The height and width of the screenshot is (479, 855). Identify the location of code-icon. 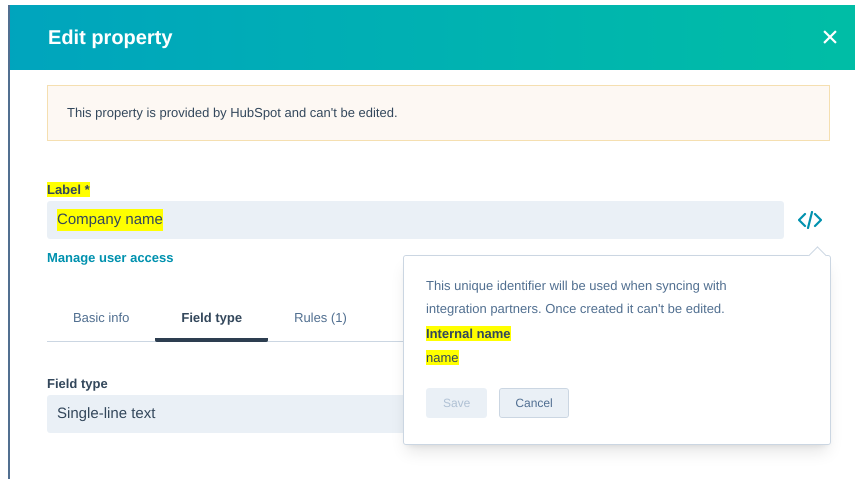
(810, 220).